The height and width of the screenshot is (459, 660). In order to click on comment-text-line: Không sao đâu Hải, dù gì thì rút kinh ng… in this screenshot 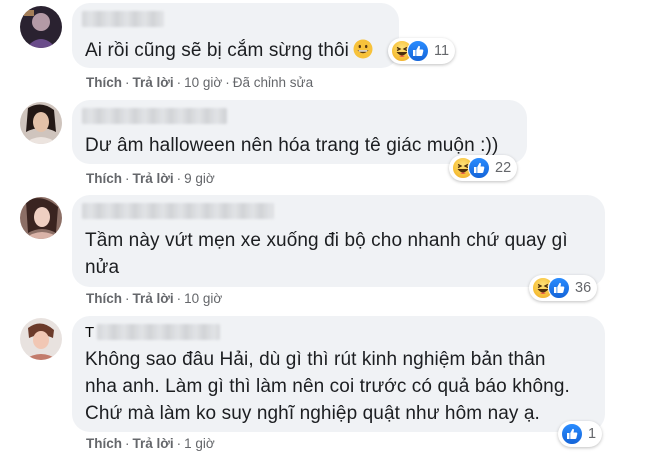, I will do `click(315, 359)`.